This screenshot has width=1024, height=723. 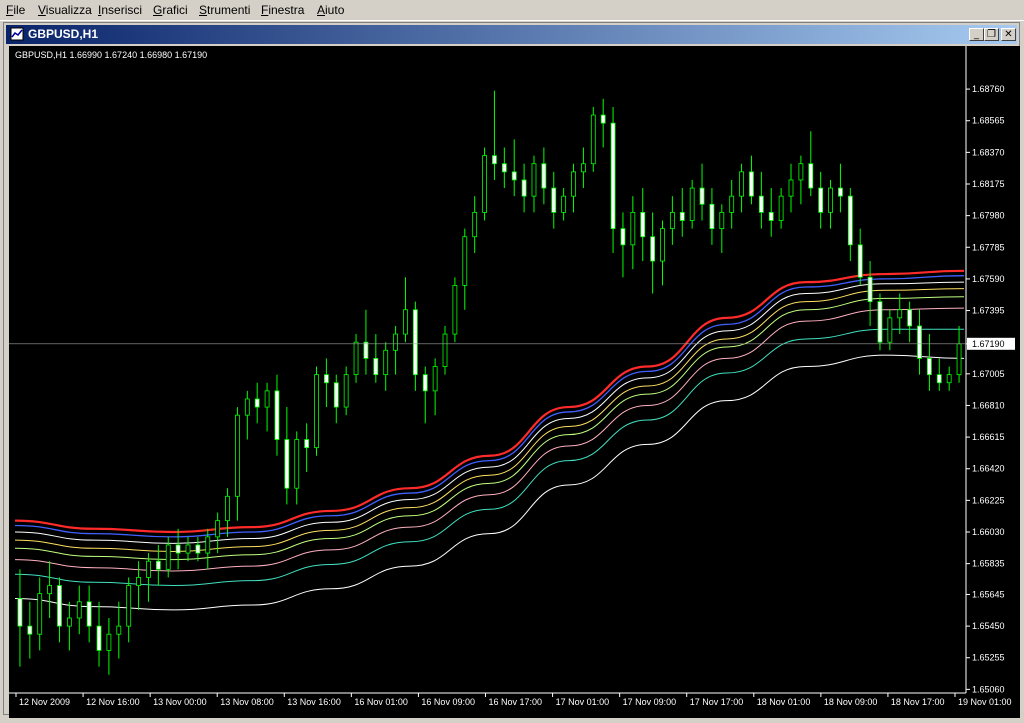 What do you see at coordinates (650, 702) in the screenshot?
I see `time-tick-label: 17 Nov 09:00` at bounding box center [650, 702].